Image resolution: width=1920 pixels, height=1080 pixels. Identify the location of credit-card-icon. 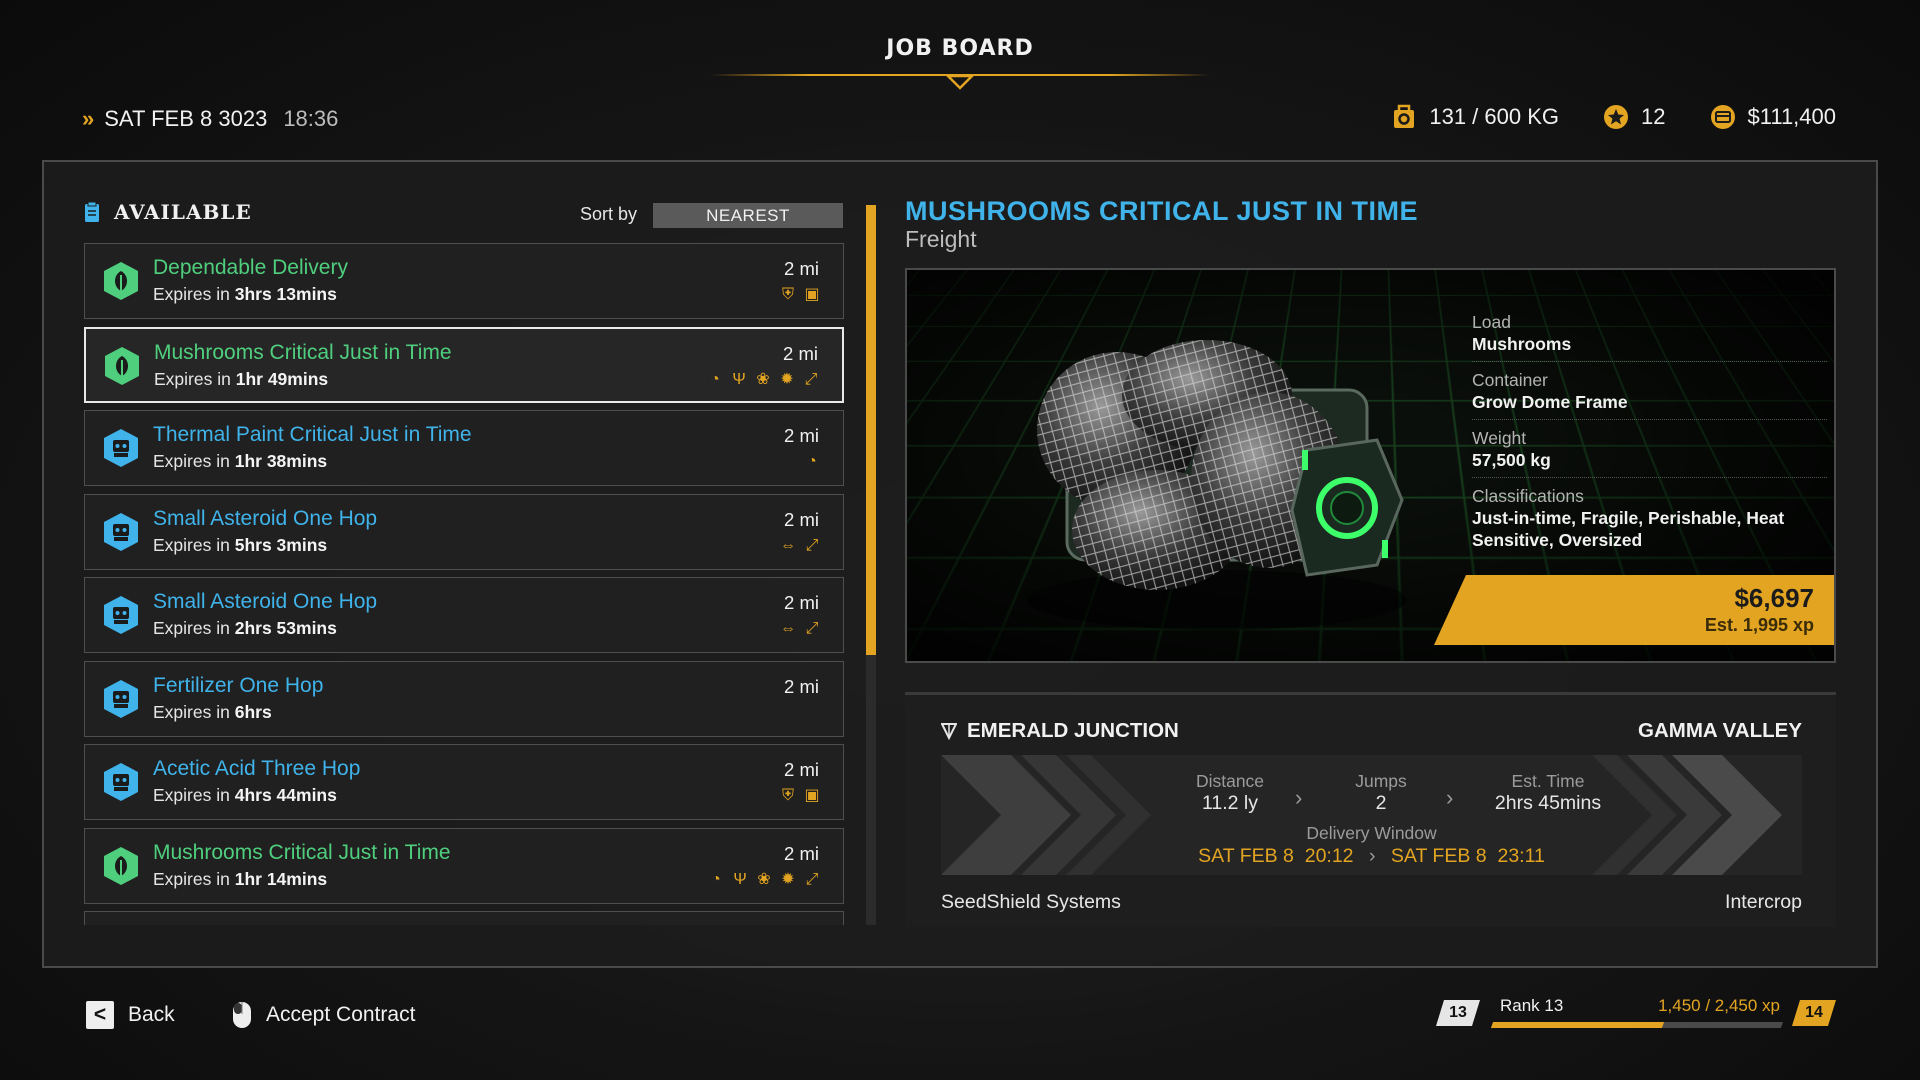
(1723, 117).